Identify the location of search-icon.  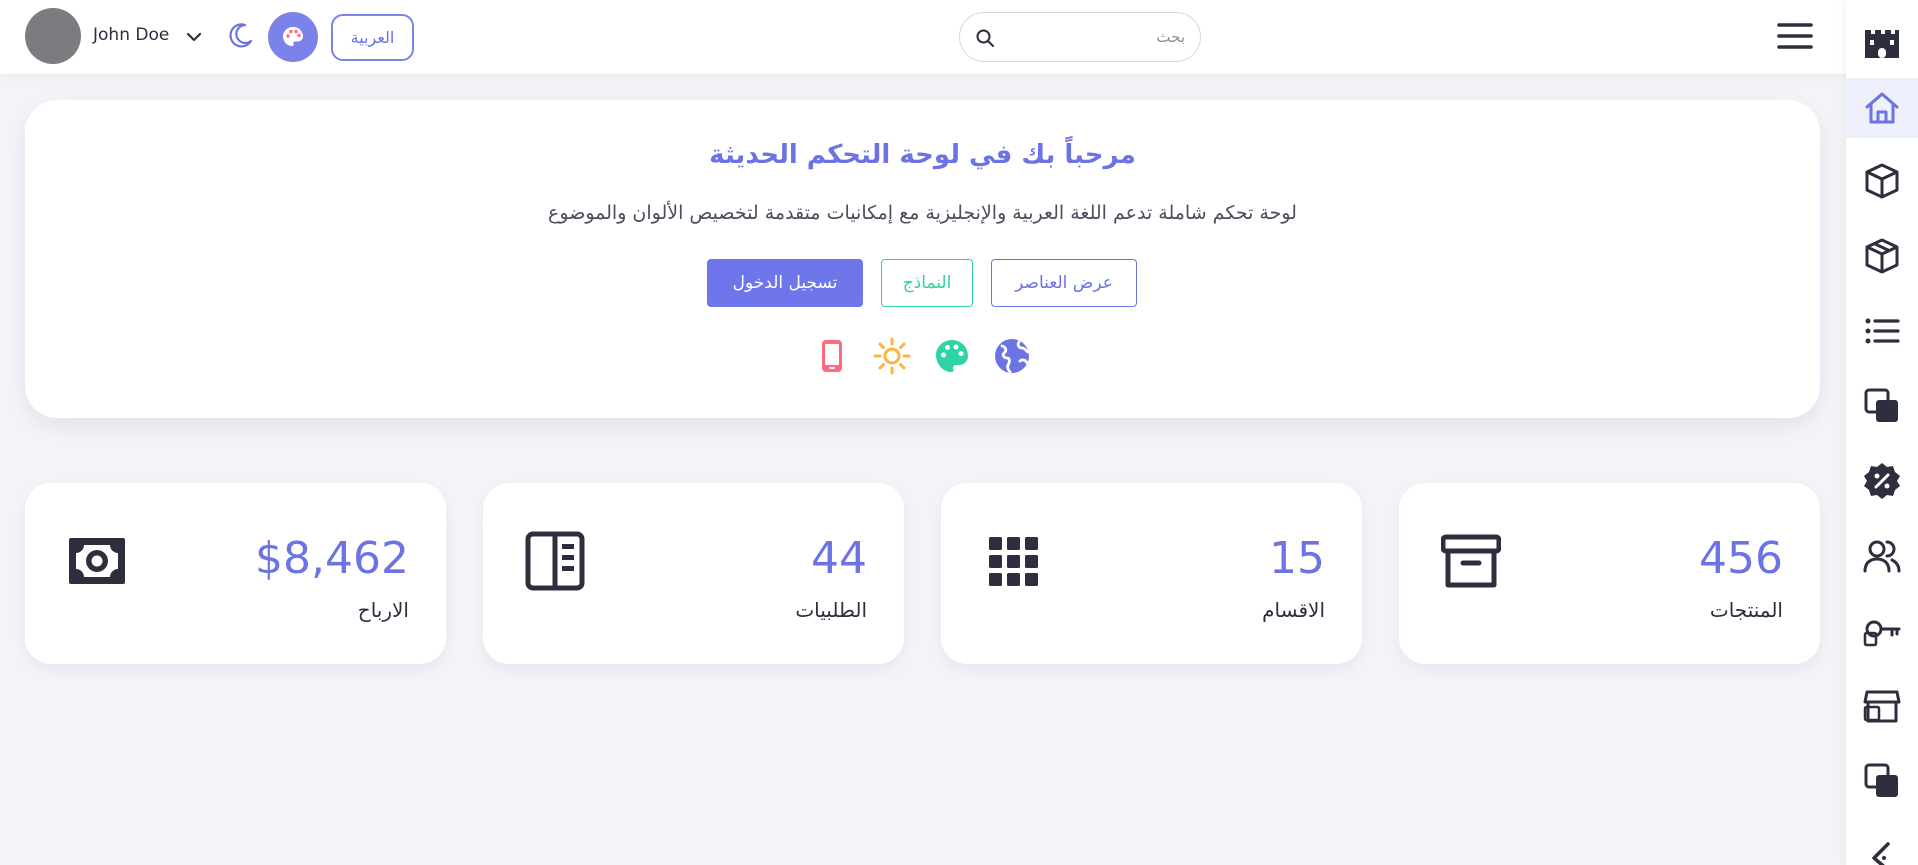
(985, 38).